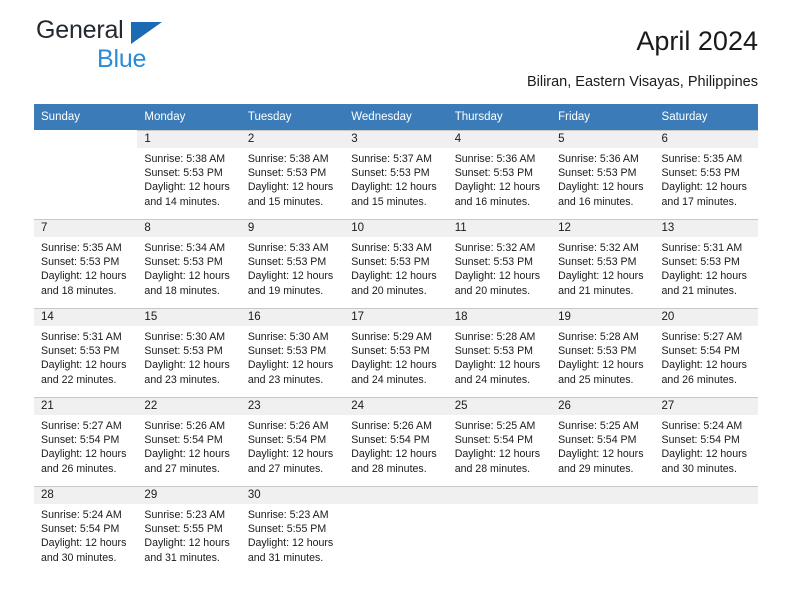  I want to click on day-detail-sunrise: Sunrise: 5:28 AM, so click(495, 337).